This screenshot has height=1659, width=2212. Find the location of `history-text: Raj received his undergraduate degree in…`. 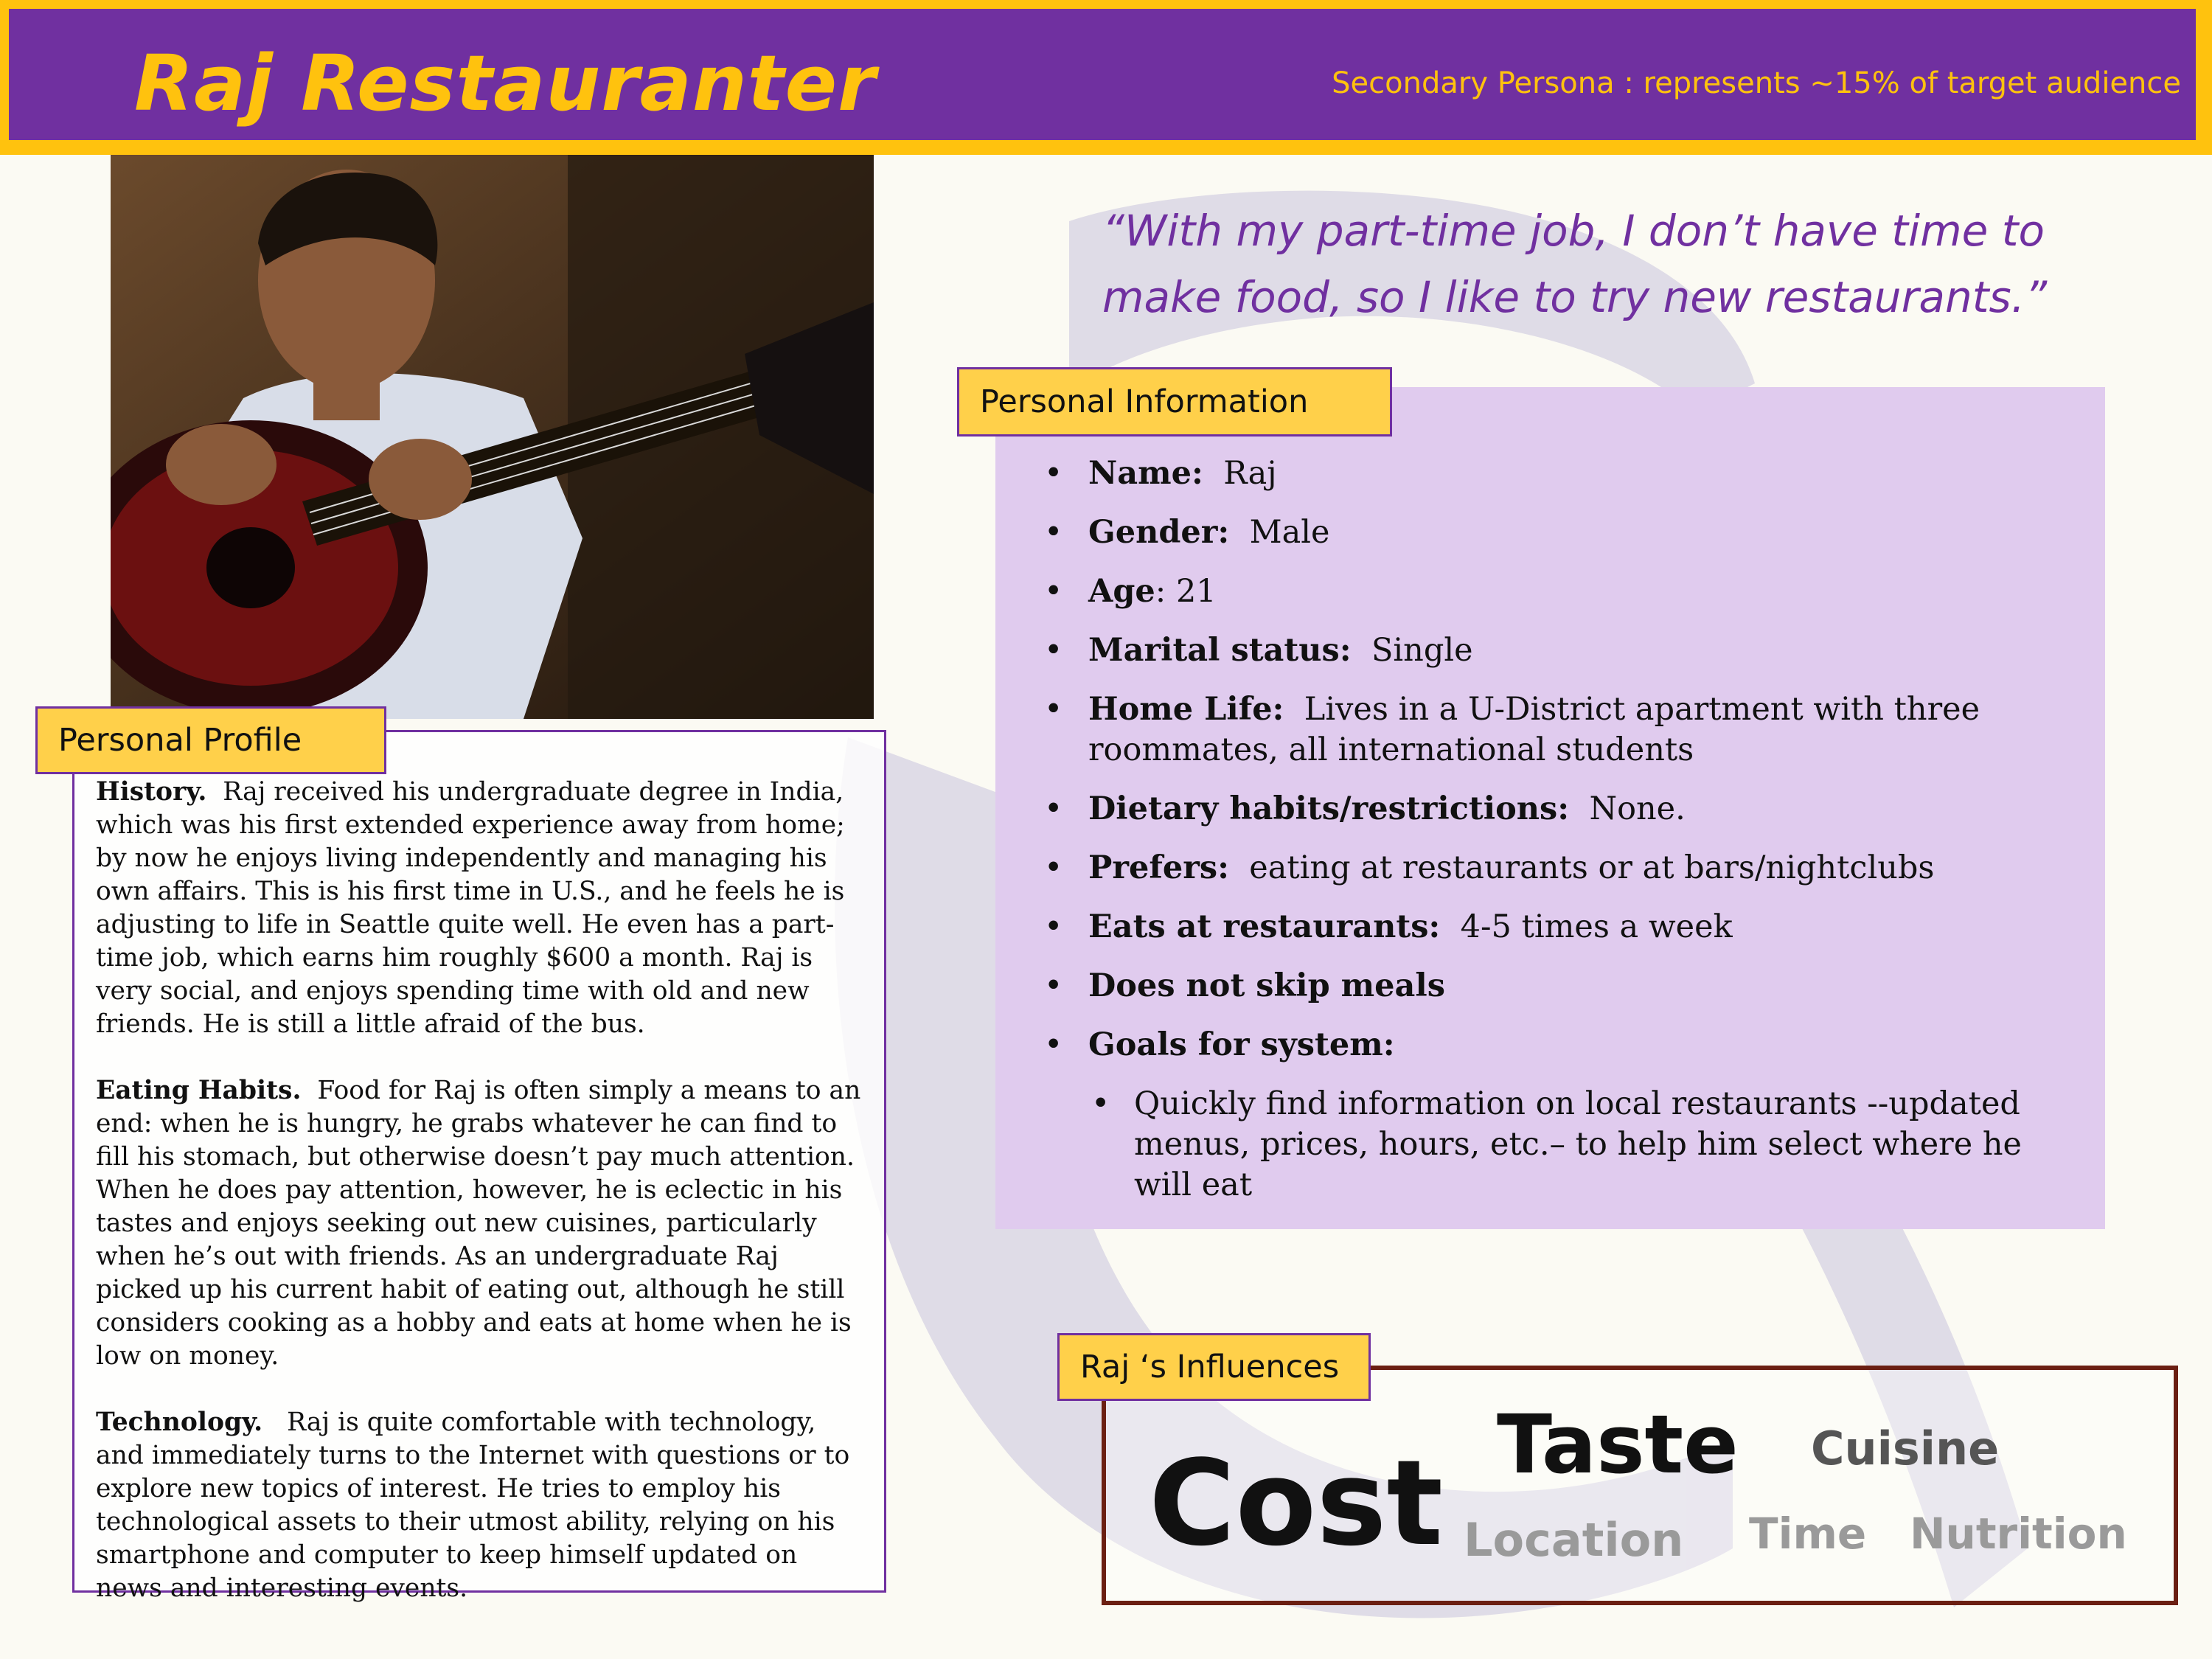

history-text: Raj received his undergraduate degree in… is located at coordinates (470, 908).